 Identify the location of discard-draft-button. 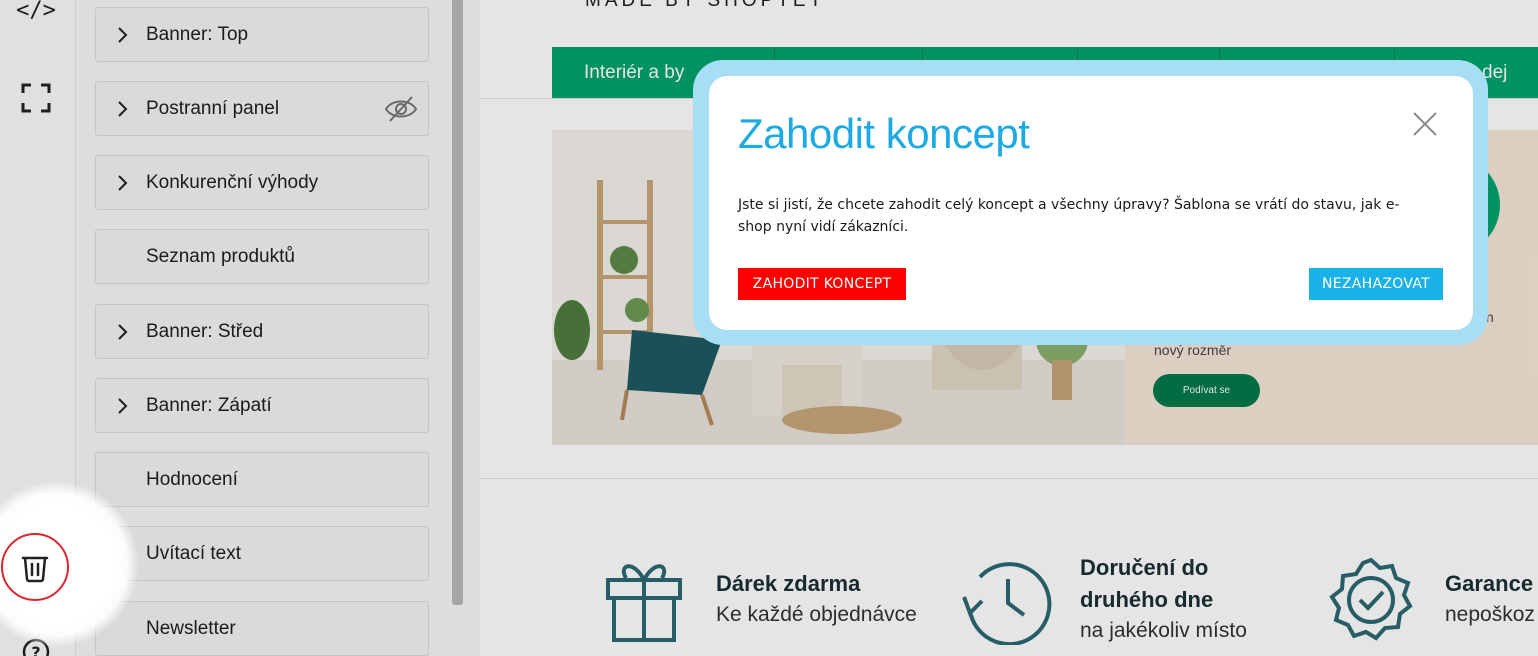
(35, 567).